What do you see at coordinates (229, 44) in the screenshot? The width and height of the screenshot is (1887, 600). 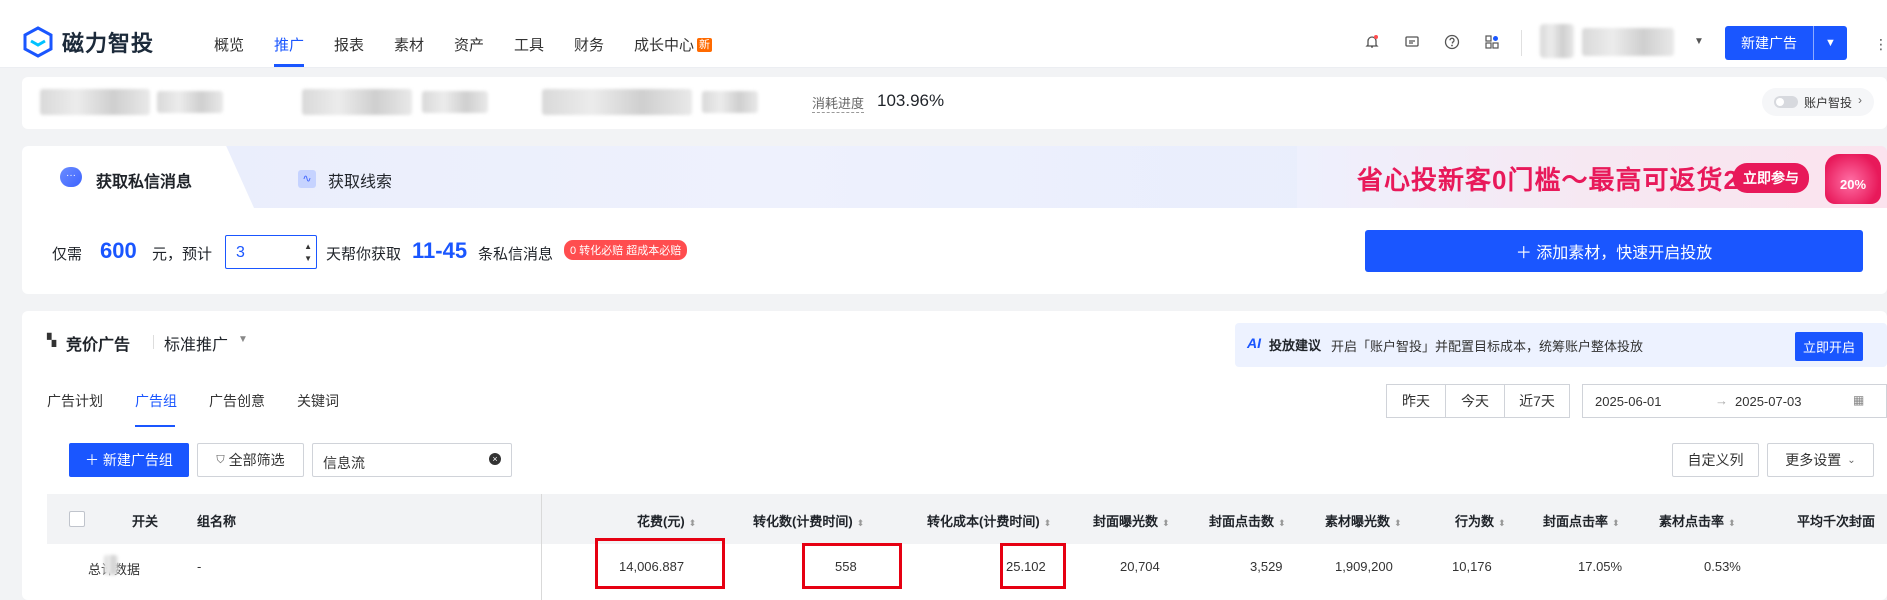 I see `nav-item-overview: 概览` at bounding box center [229, 44].